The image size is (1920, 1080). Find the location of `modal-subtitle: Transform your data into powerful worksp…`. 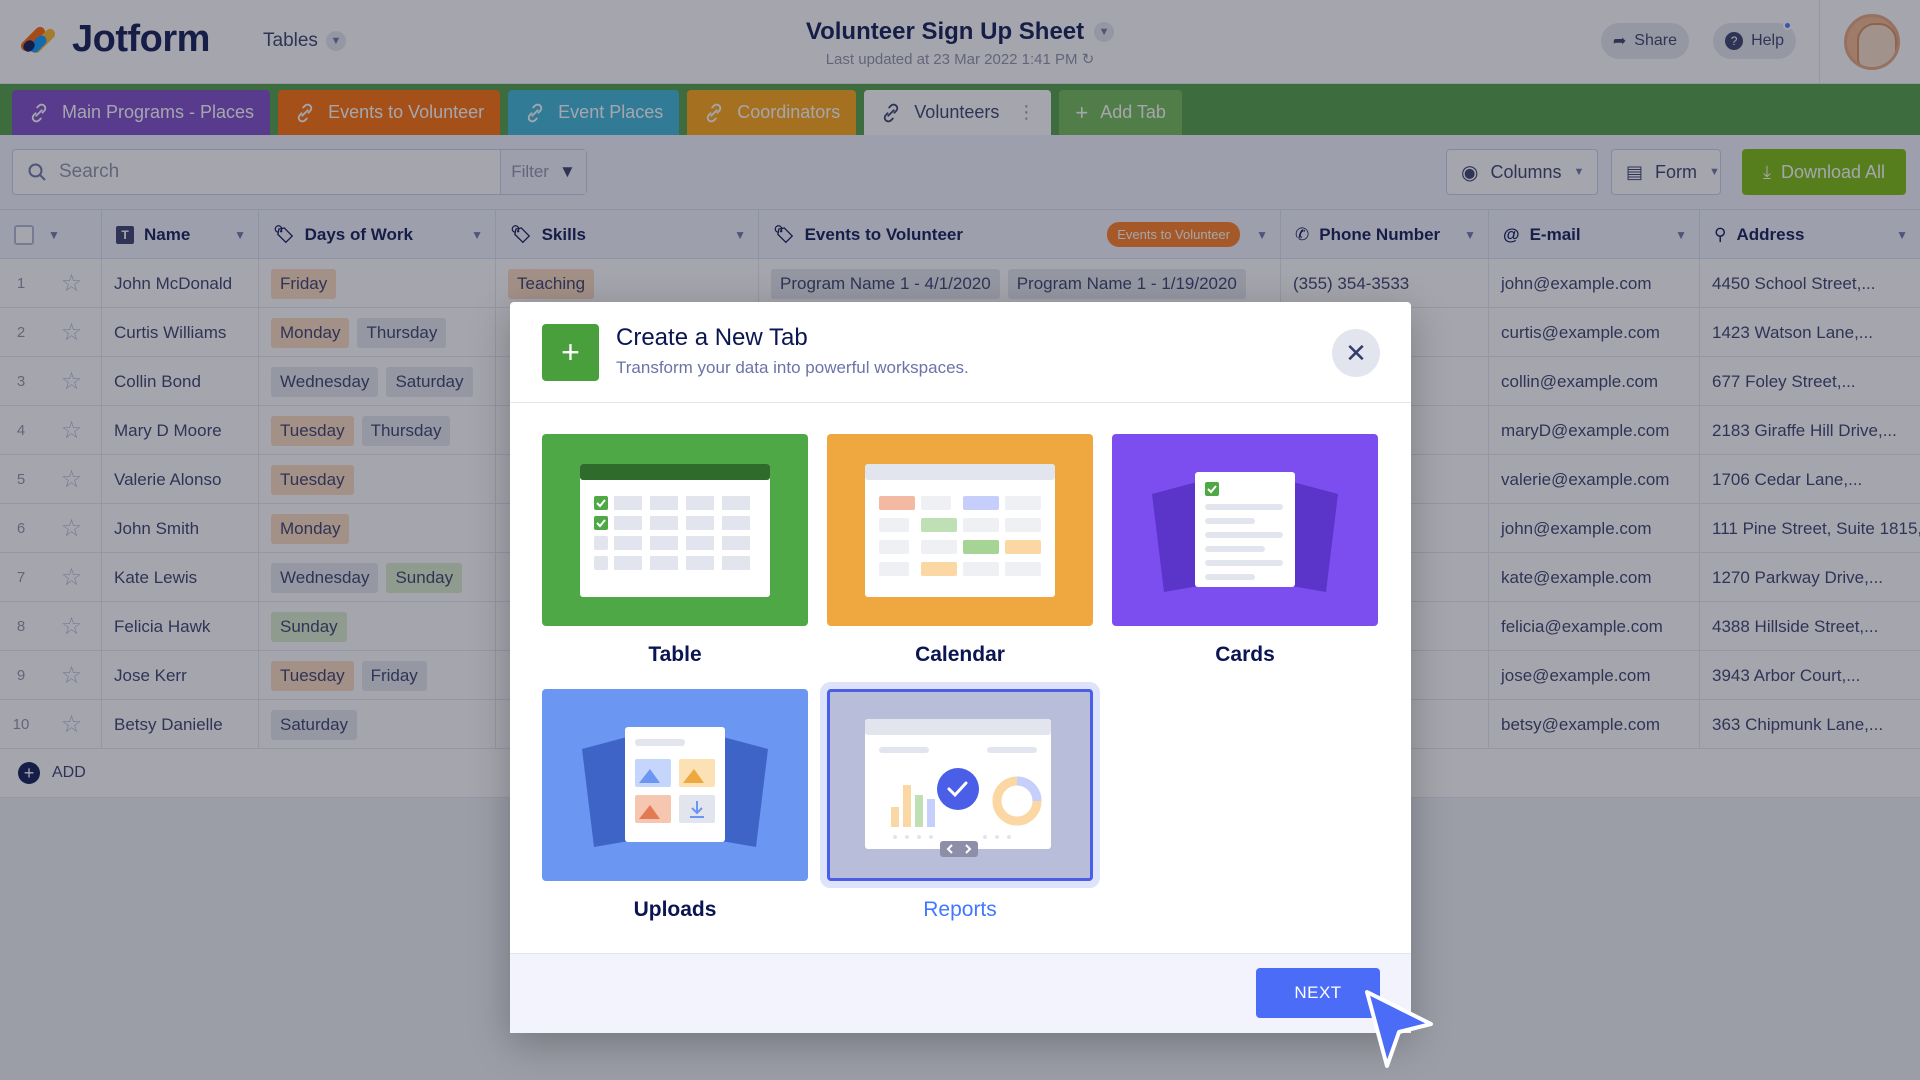

modal-subtitle: Transform your data into powerful worksp… is located at coordinates (792, 367).